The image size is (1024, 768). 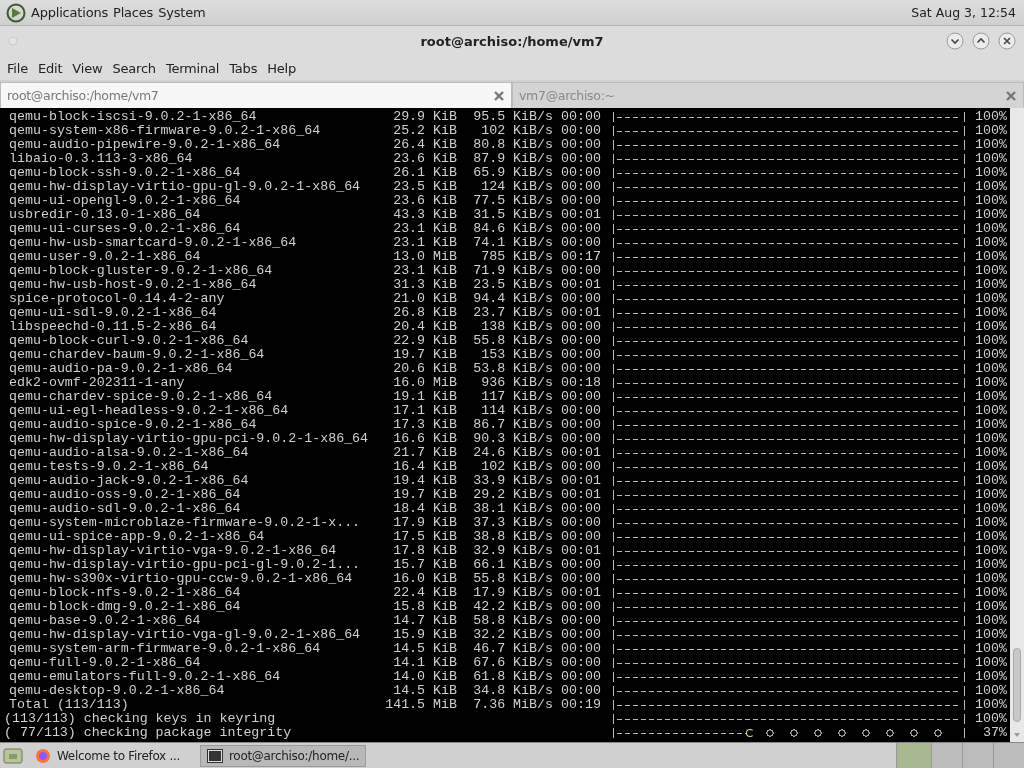 I want to click on download-size: 17.9 KiB, so click(x=424, y=523).